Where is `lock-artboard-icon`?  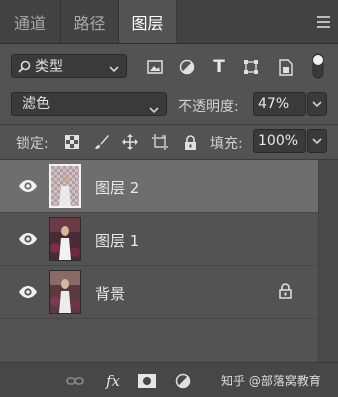 lock-artboard-icon is located at coordinates (160, 142).